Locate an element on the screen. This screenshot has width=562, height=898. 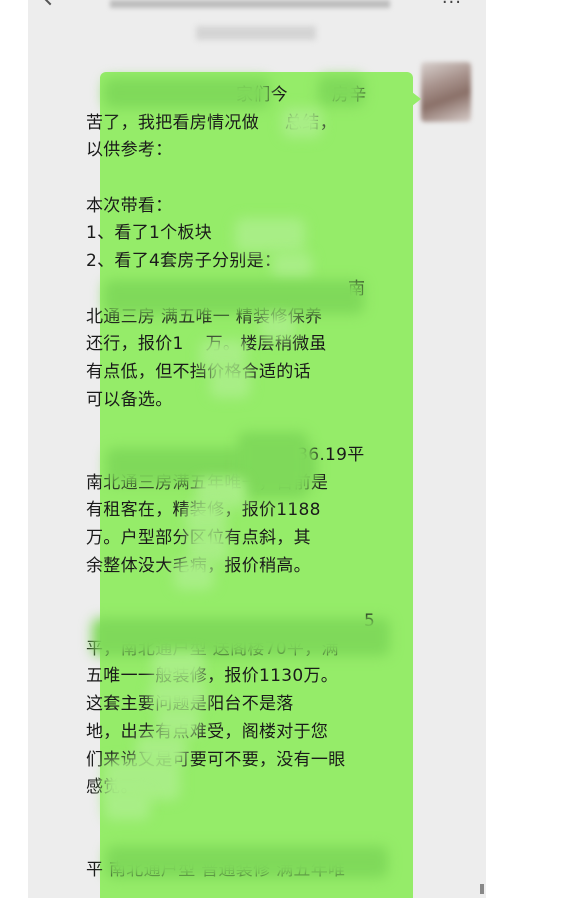
message-line: 本次带看： is located at coordinates (129, 205).